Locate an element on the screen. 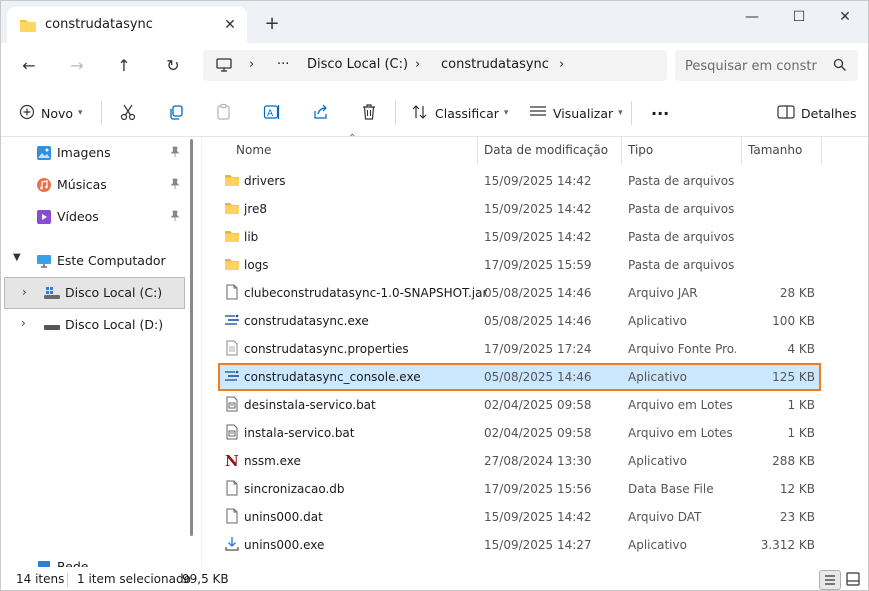 This screenshot has width=869, height=591. status-divider is located at coordinates (67, 580).